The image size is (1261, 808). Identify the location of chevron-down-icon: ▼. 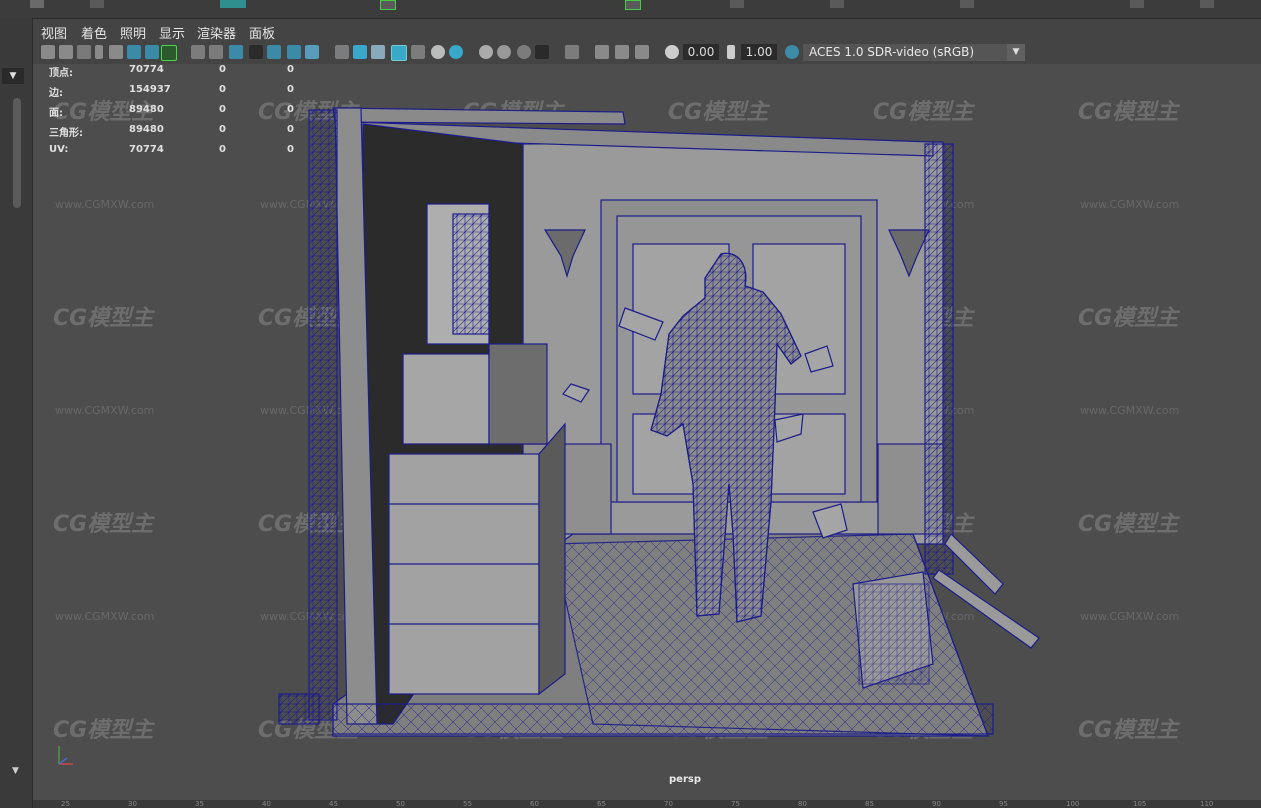
(1016, 52).